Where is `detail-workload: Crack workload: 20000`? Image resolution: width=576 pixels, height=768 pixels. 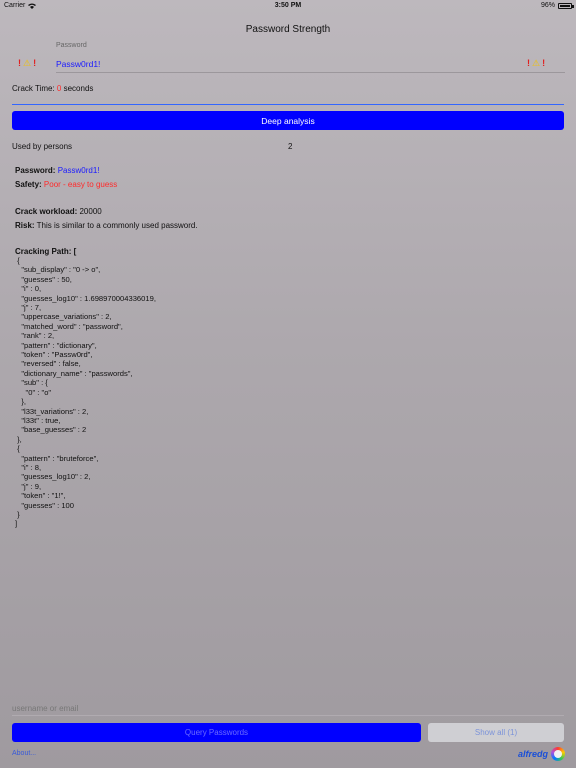 detail-workload: Crack workload: 20000 is located at coordinates (58, 211).